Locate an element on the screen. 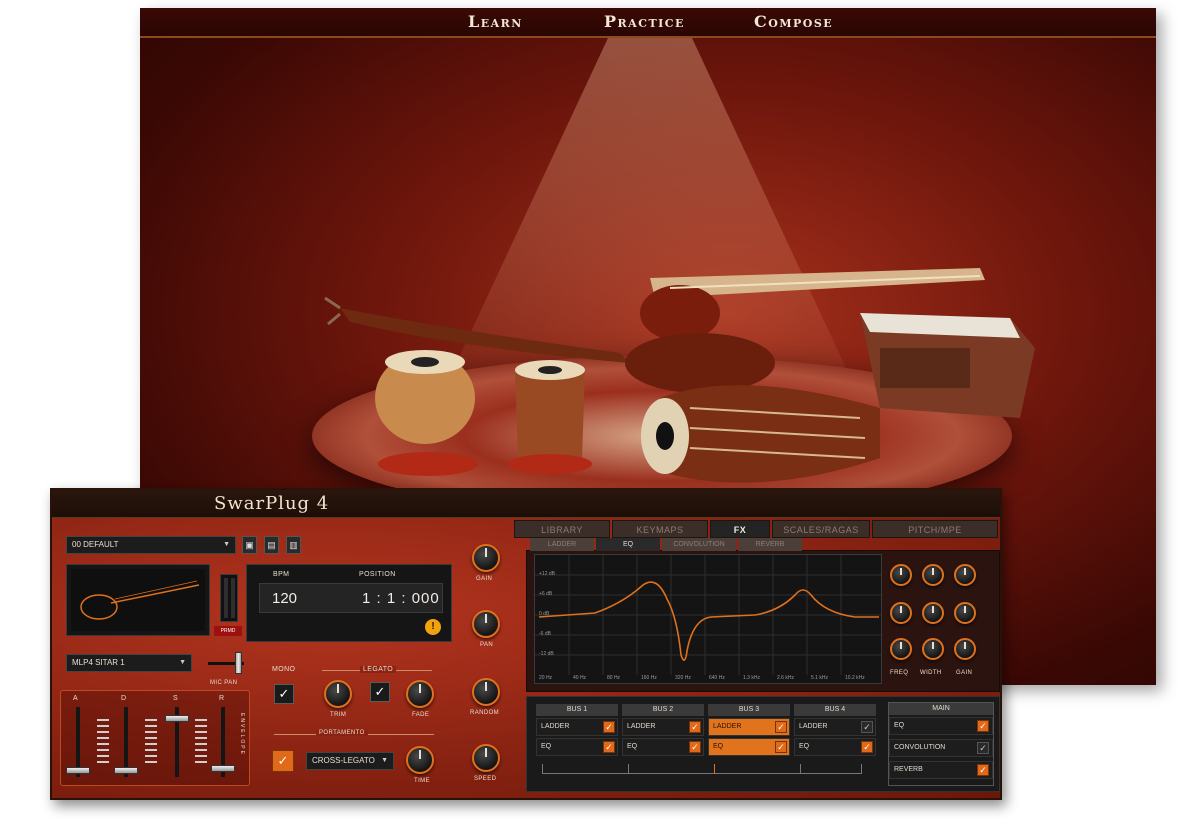 Image resolution: width=1200 pixels, height=820 pixels. eq-y-label: +12 dB is located at coordinates (547, 574).